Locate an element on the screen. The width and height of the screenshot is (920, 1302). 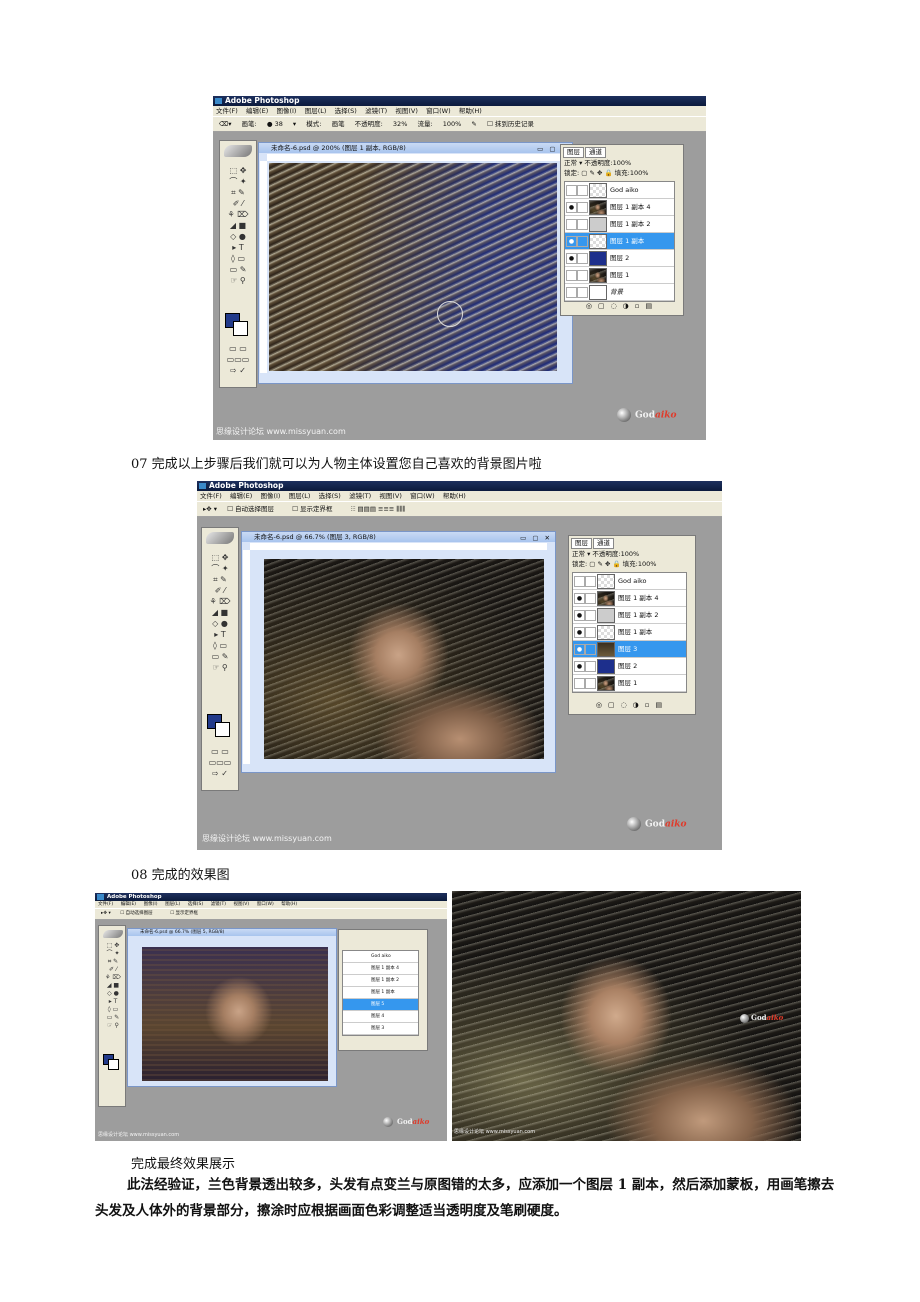
fill-input: 100% is located at coordinates (647, 564).